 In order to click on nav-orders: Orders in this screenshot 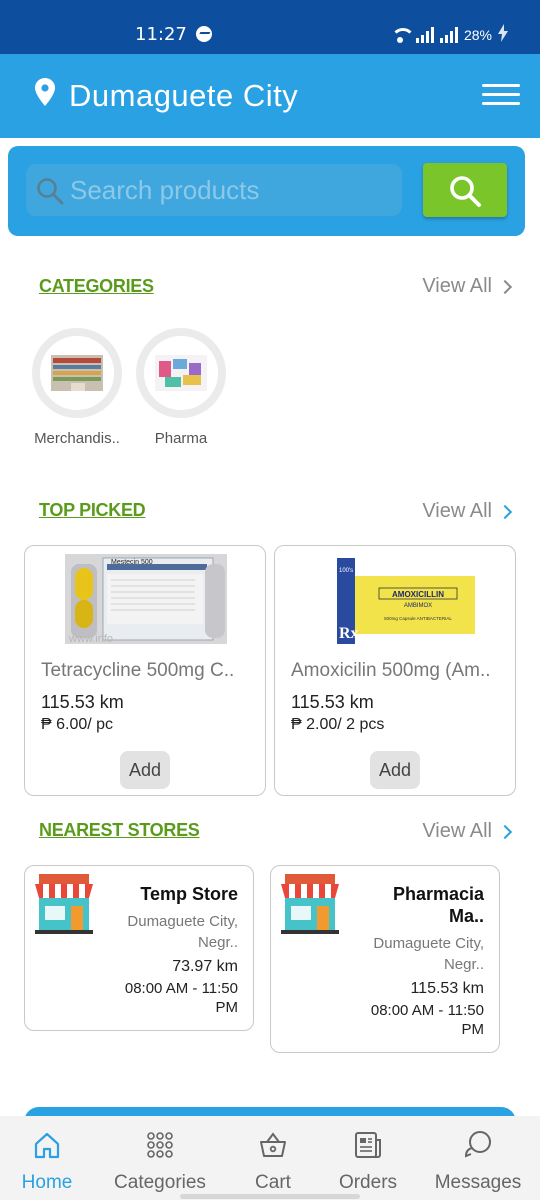, I will do `click(368, 1162)`.